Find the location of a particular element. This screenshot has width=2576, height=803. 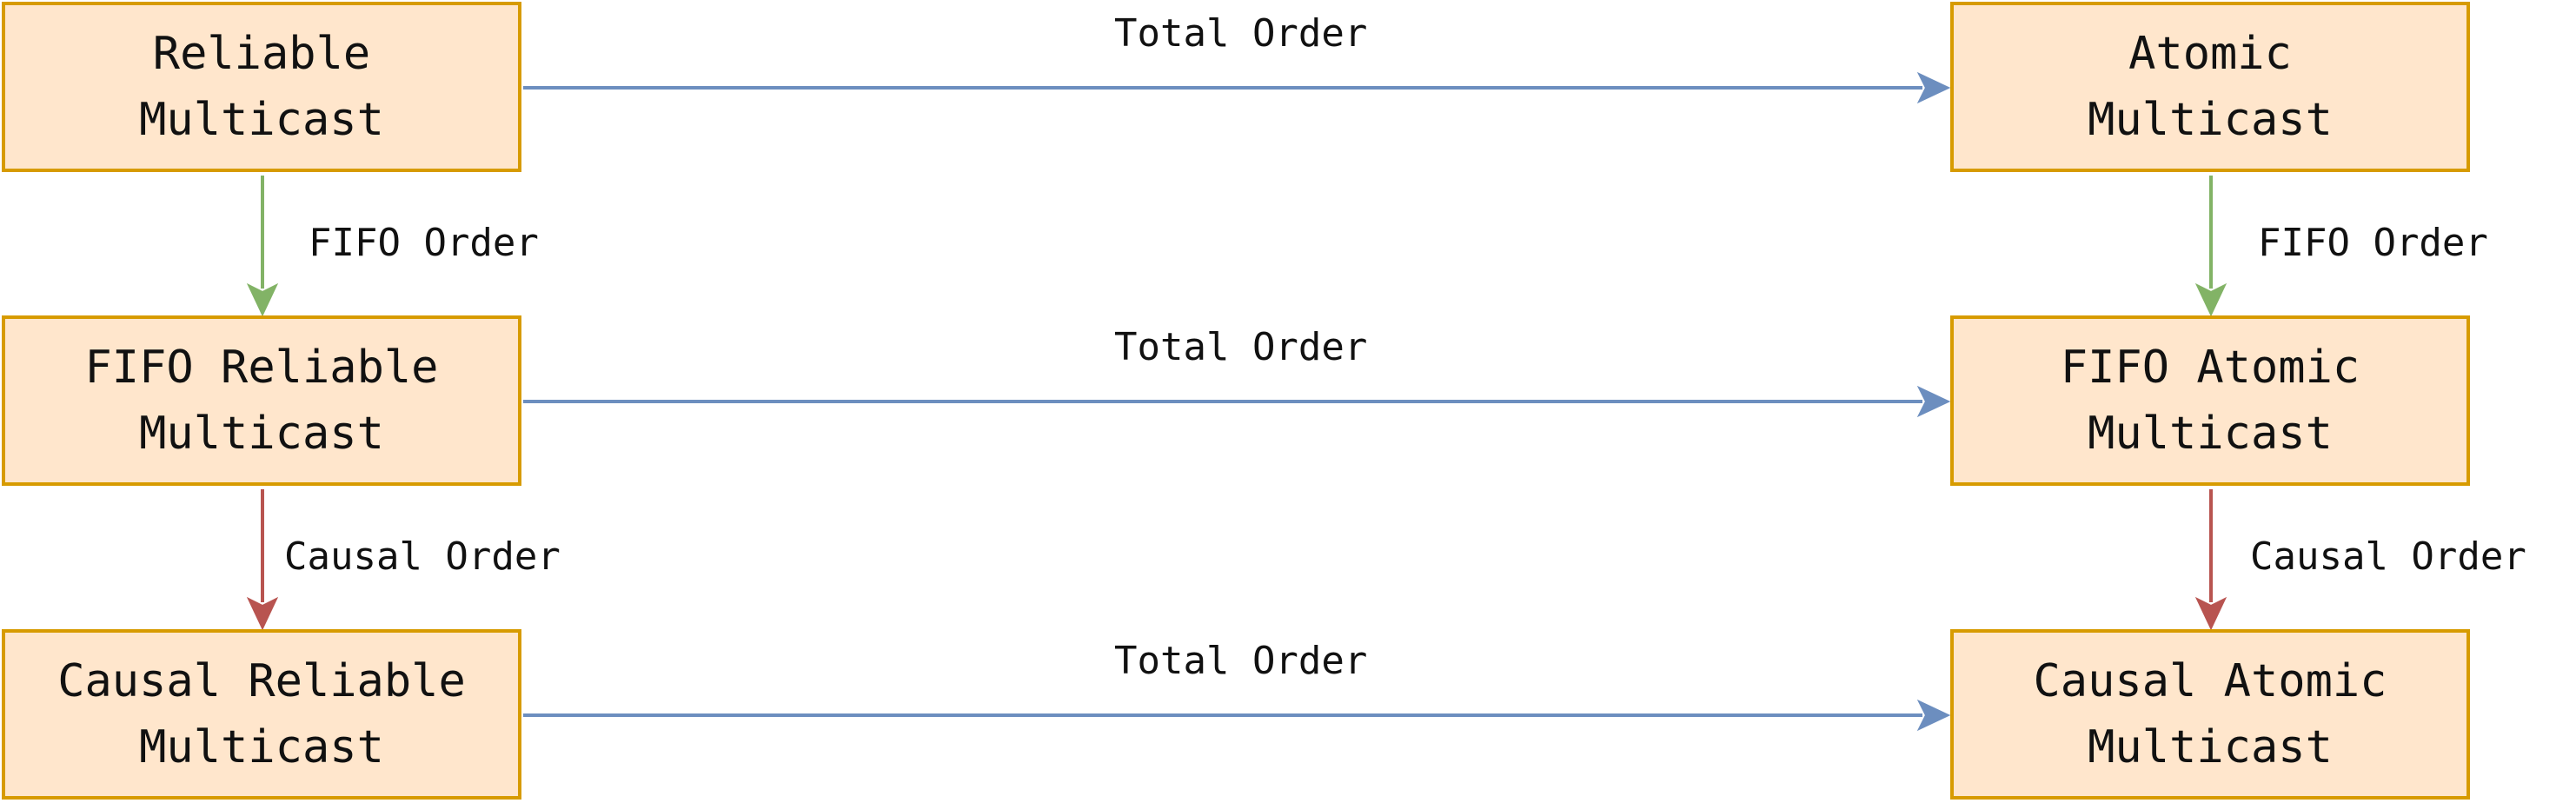

edge-label-causal-order-left: Causal Order is located at coordinates (422, 556).